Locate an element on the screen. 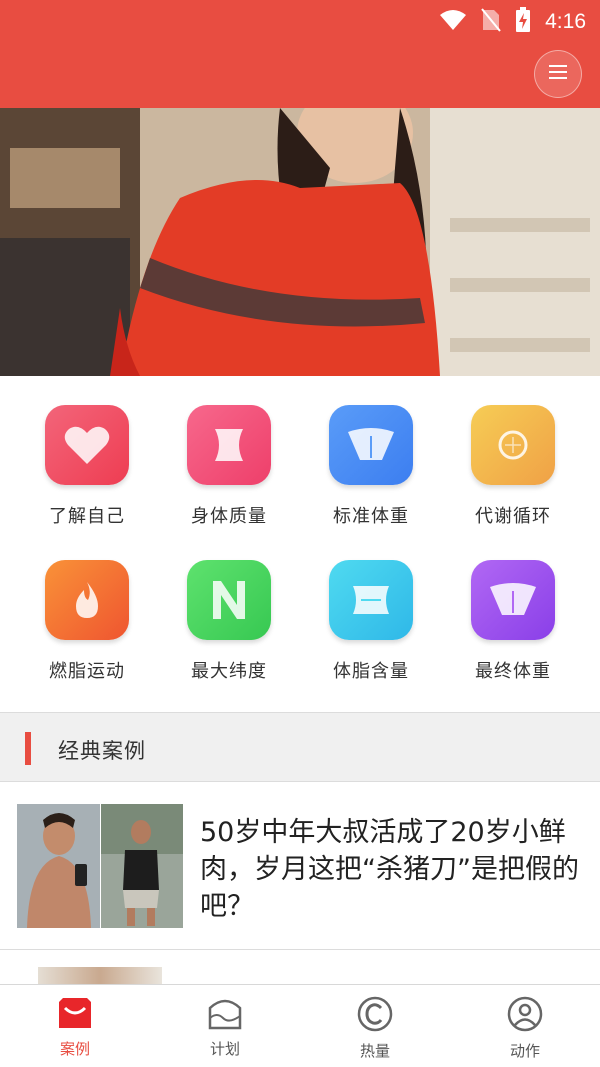 This screenshot has width=600, height=1067. menu-icon is located at coordinates (558, 74).